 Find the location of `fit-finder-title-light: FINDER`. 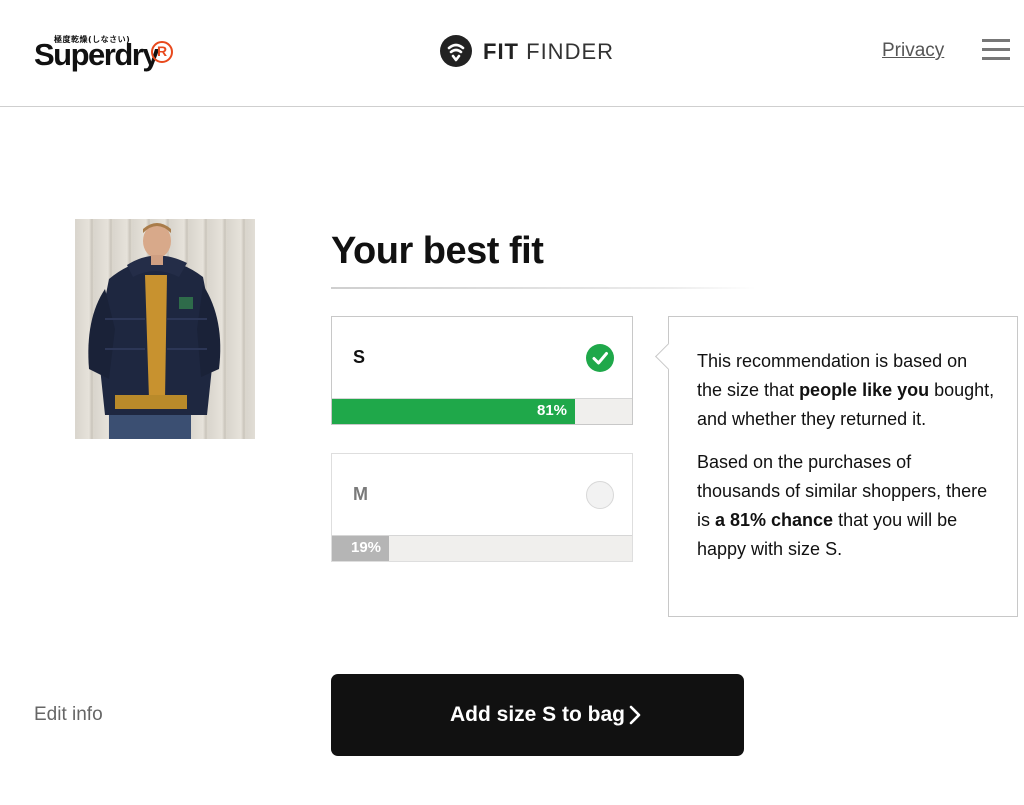

fit-finder-title-light: FINDER is located at coordinates (570, 51).